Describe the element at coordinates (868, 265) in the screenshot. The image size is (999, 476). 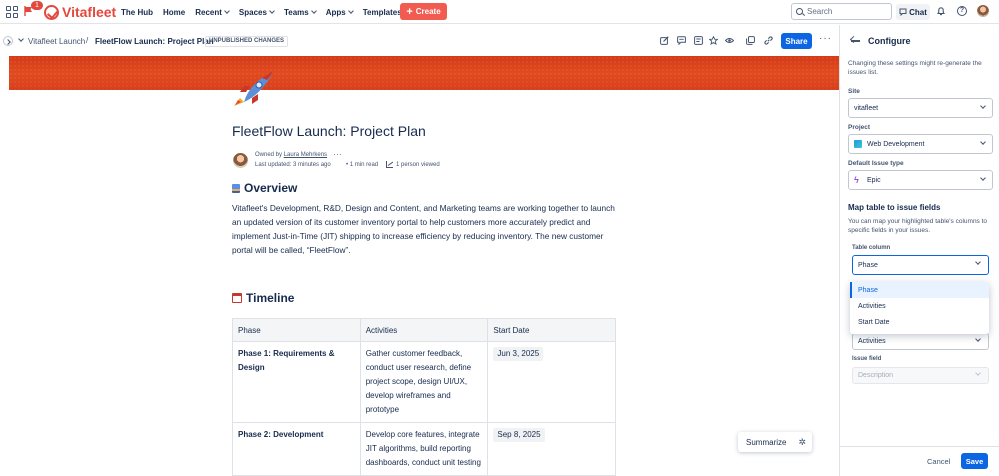
I see `table-column-value: Phase` at that location.